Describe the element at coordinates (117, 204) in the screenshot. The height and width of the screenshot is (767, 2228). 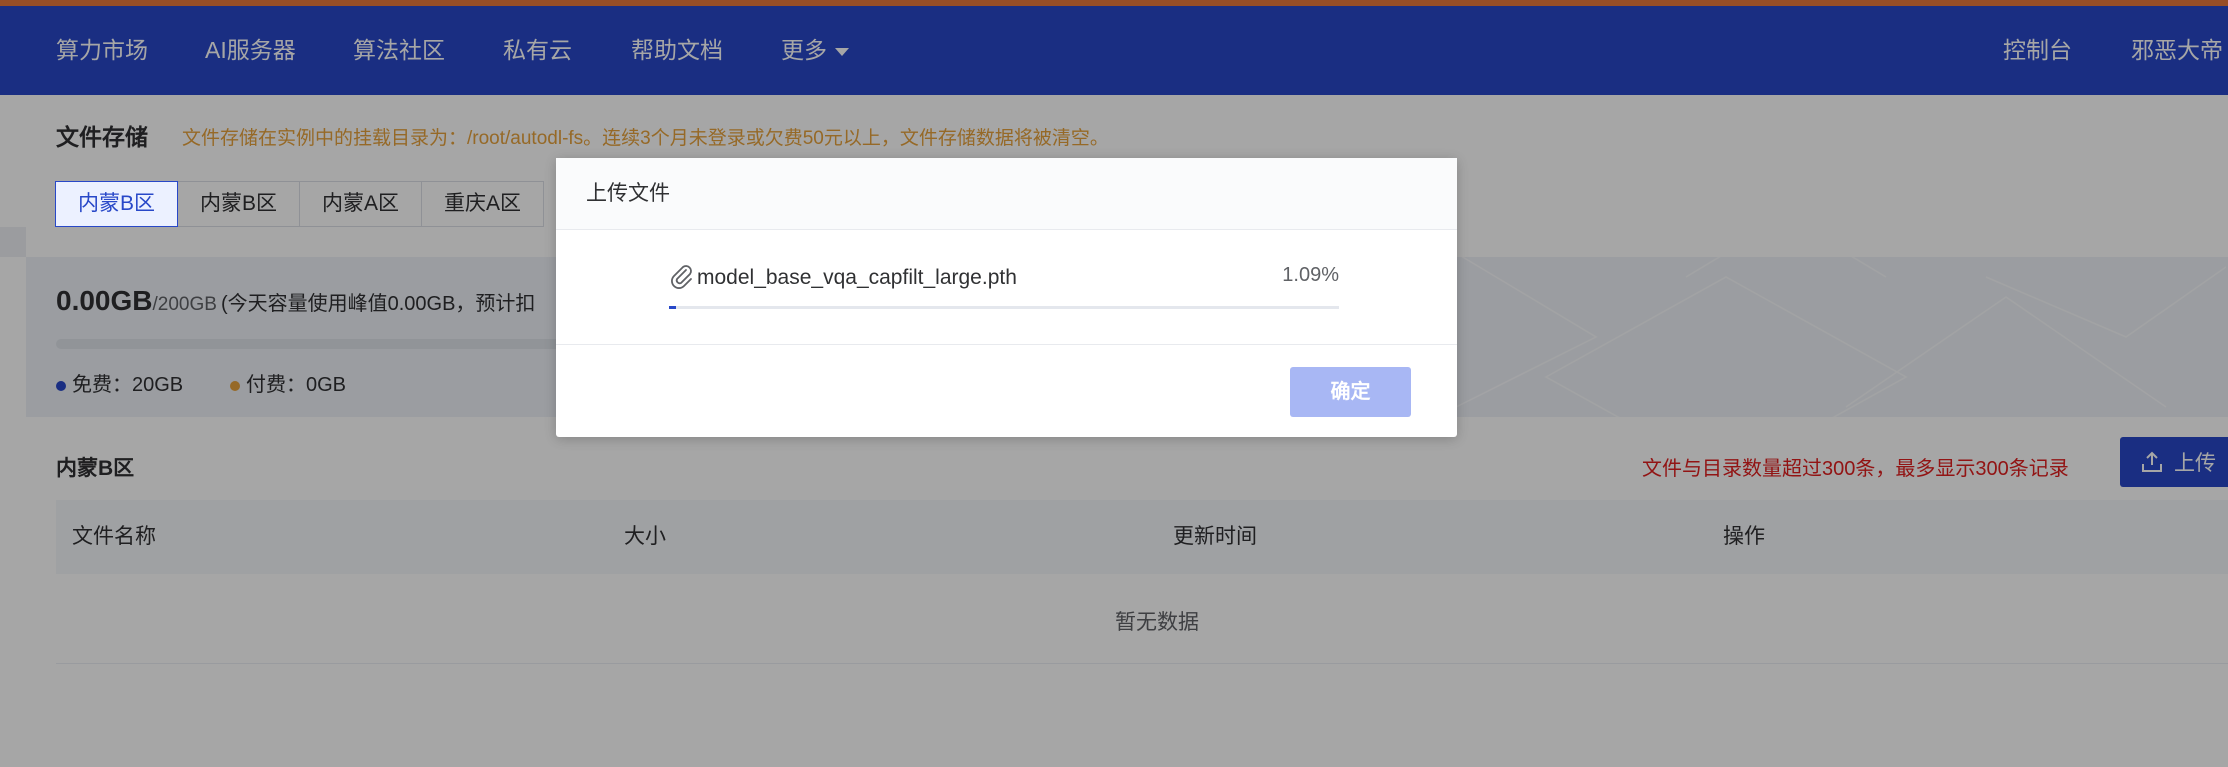
I see `tab-region-0: 内蒙B区` at that location.